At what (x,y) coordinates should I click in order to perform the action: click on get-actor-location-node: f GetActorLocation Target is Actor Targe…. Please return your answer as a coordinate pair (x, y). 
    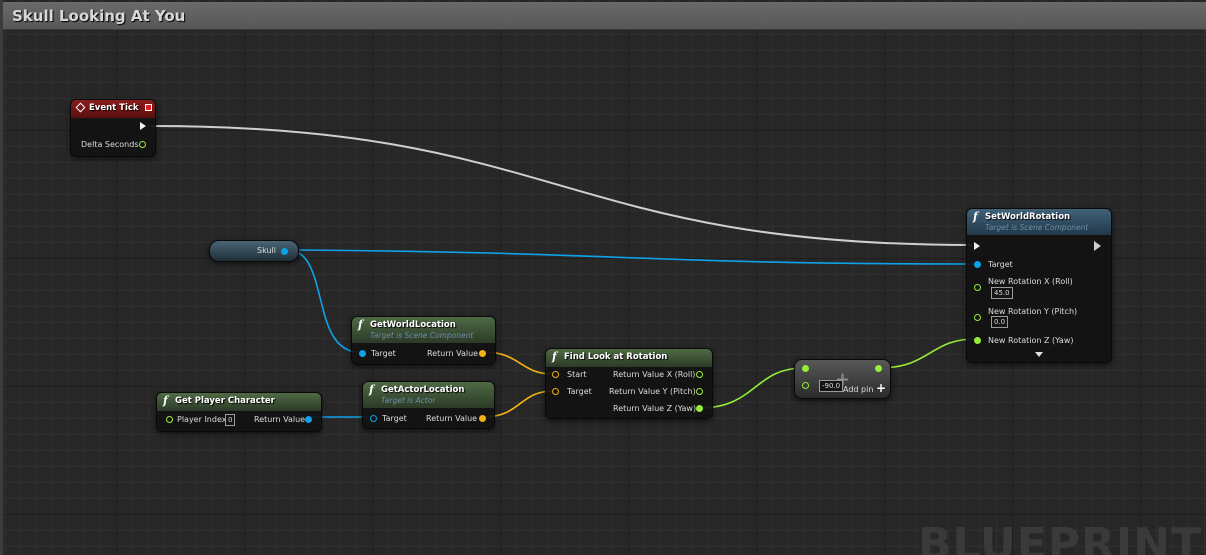
    Looking at the image, I should click on (428, 405).